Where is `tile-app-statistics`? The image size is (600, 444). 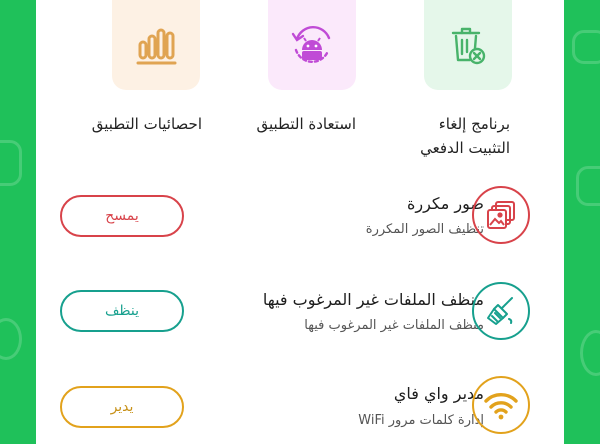 tile-app-statistics is located at coordinates (156, 45).